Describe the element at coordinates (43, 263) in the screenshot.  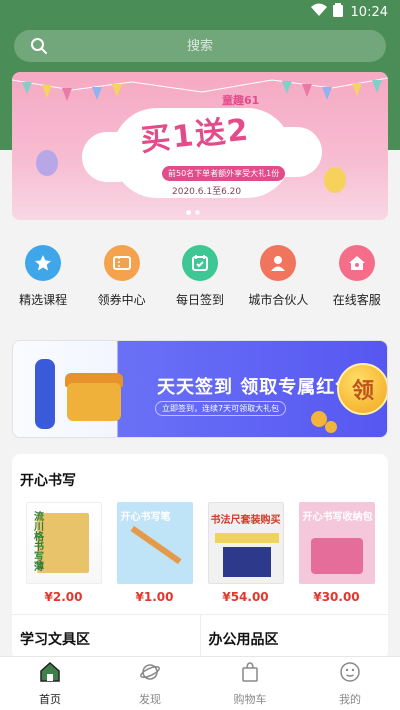
I see `star-icon` at that location.